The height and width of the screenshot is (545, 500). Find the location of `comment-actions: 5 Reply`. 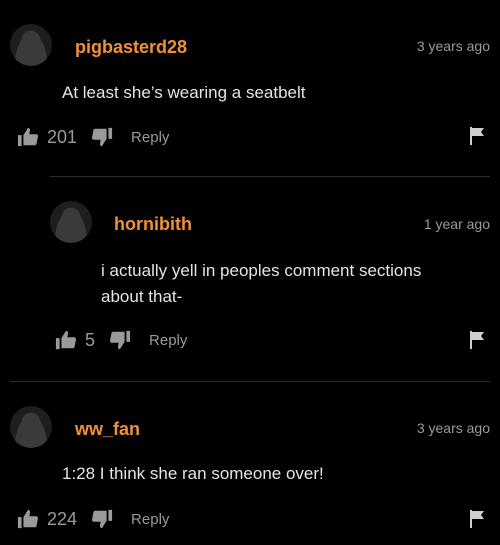

comment-actions: 5 Reply is located at coordinates (121, 340).